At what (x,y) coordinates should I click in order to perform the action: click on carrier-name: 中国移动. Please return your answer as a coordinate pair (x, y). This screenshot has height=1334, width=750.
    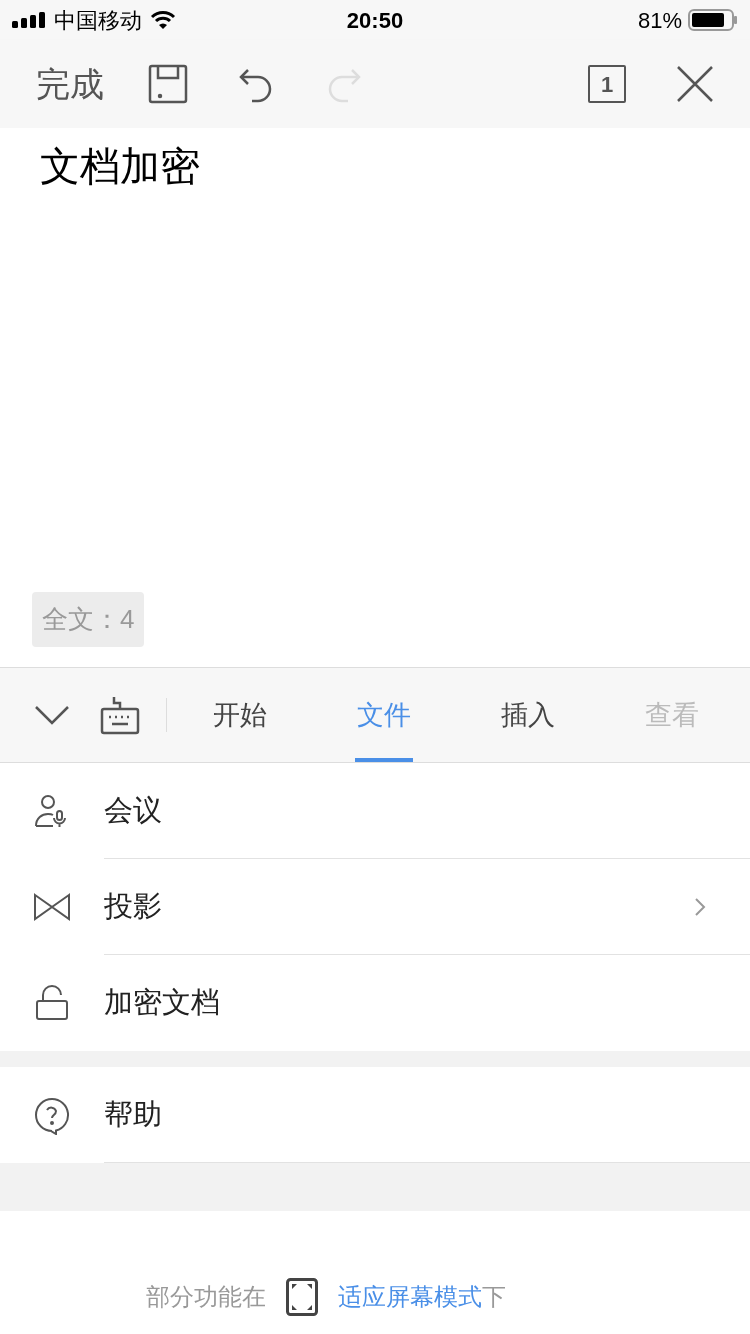
    Looking at the image, I should click on (98, 20).